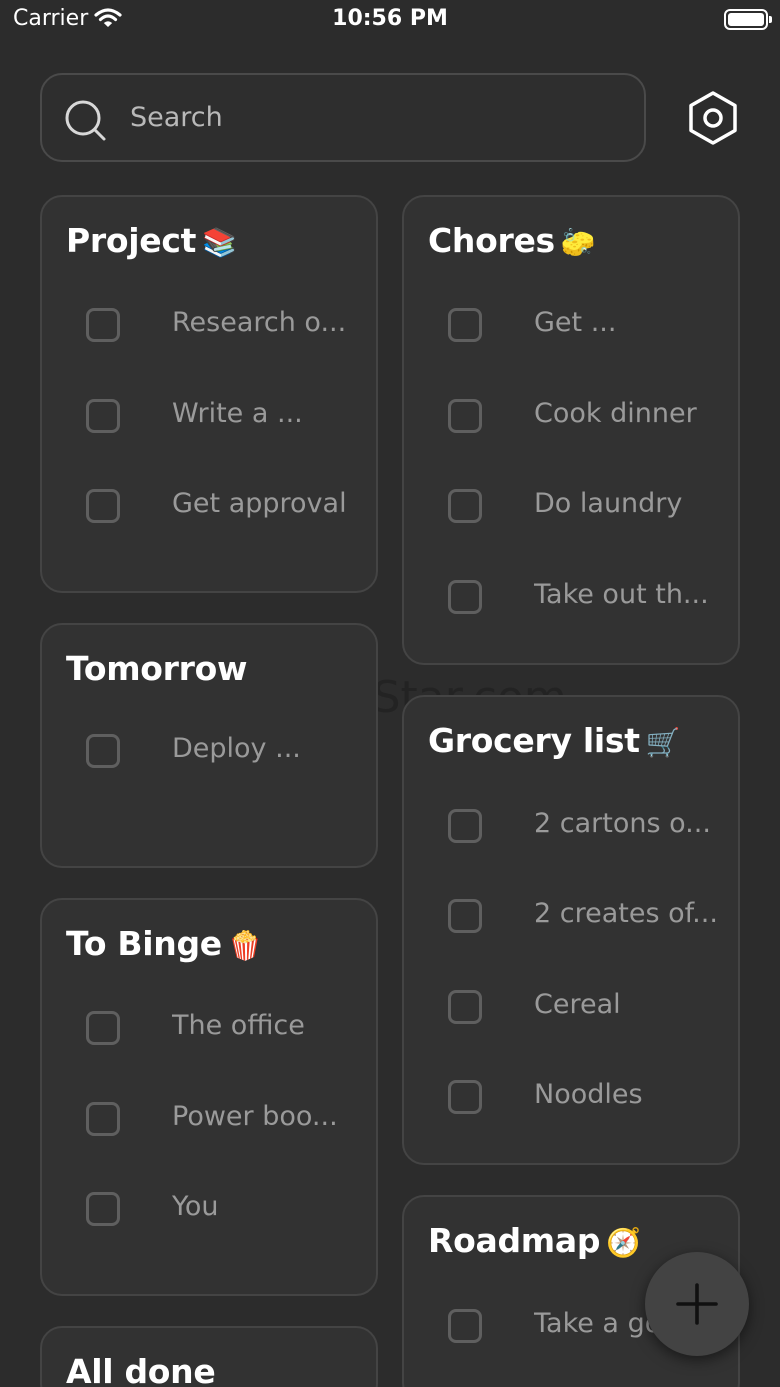  What do you see at coordinates (157, 668) in the screenshot?
I see `card-title: Tomorrow` at bounding box center [157, 668].